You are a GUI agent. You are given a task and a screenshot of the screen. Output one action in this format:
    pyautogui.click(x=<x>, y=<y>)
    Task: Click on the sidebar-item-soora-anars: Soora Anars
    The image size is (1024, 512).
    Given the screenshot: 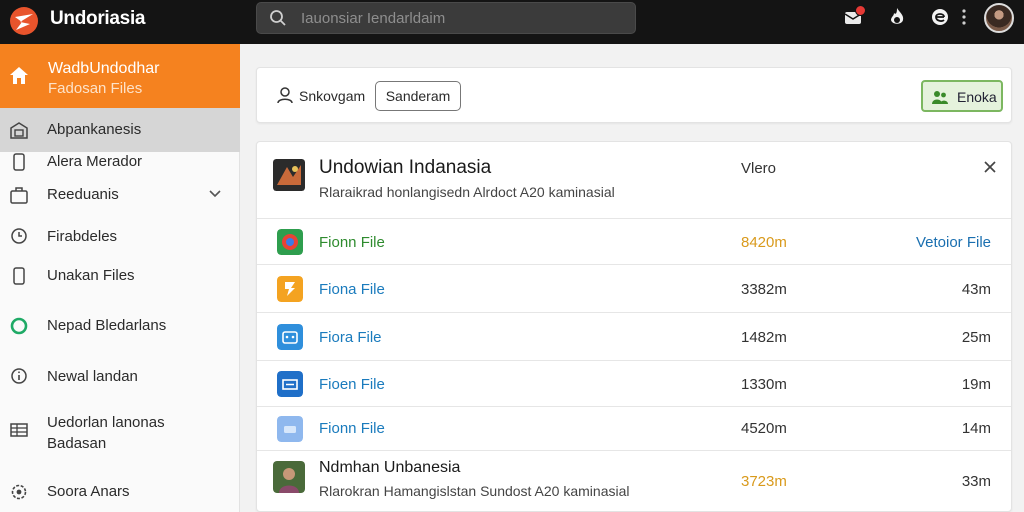 What is the action you would take?
    pyautogui.click(x=120, y=492)
    